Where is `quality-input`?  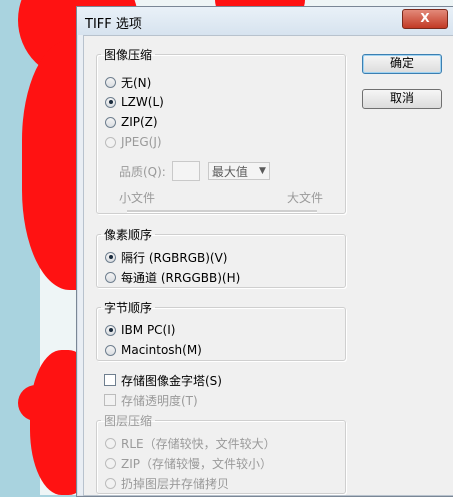 quality-input is located at coordinates (185, 171).